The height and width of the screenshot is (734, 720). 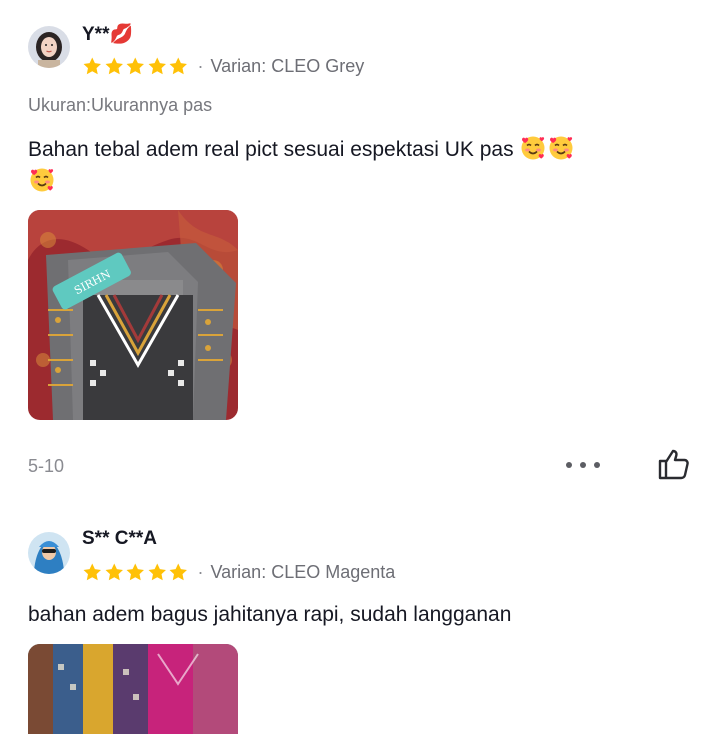 What do you see at coordinates (119, 539) in the screenshot?
I see `username: S** C**A` at bounding box center [119, 539].